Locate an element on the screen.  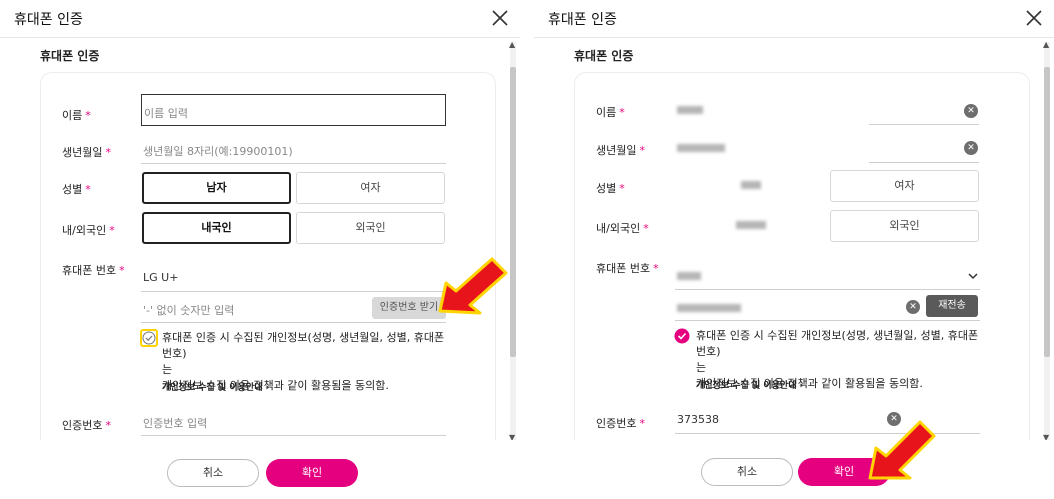
birth-input is located at coordinates (827, 147).